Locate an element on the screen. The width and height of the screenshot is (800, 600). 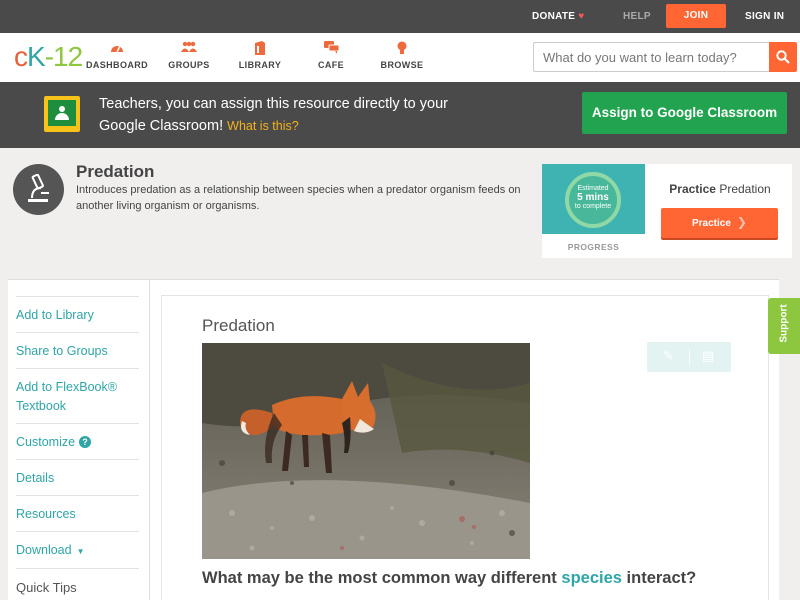
sidebar-item-add-to-flexbook: Add to FlexBook® Textbook is located at coordinates (77, 392).